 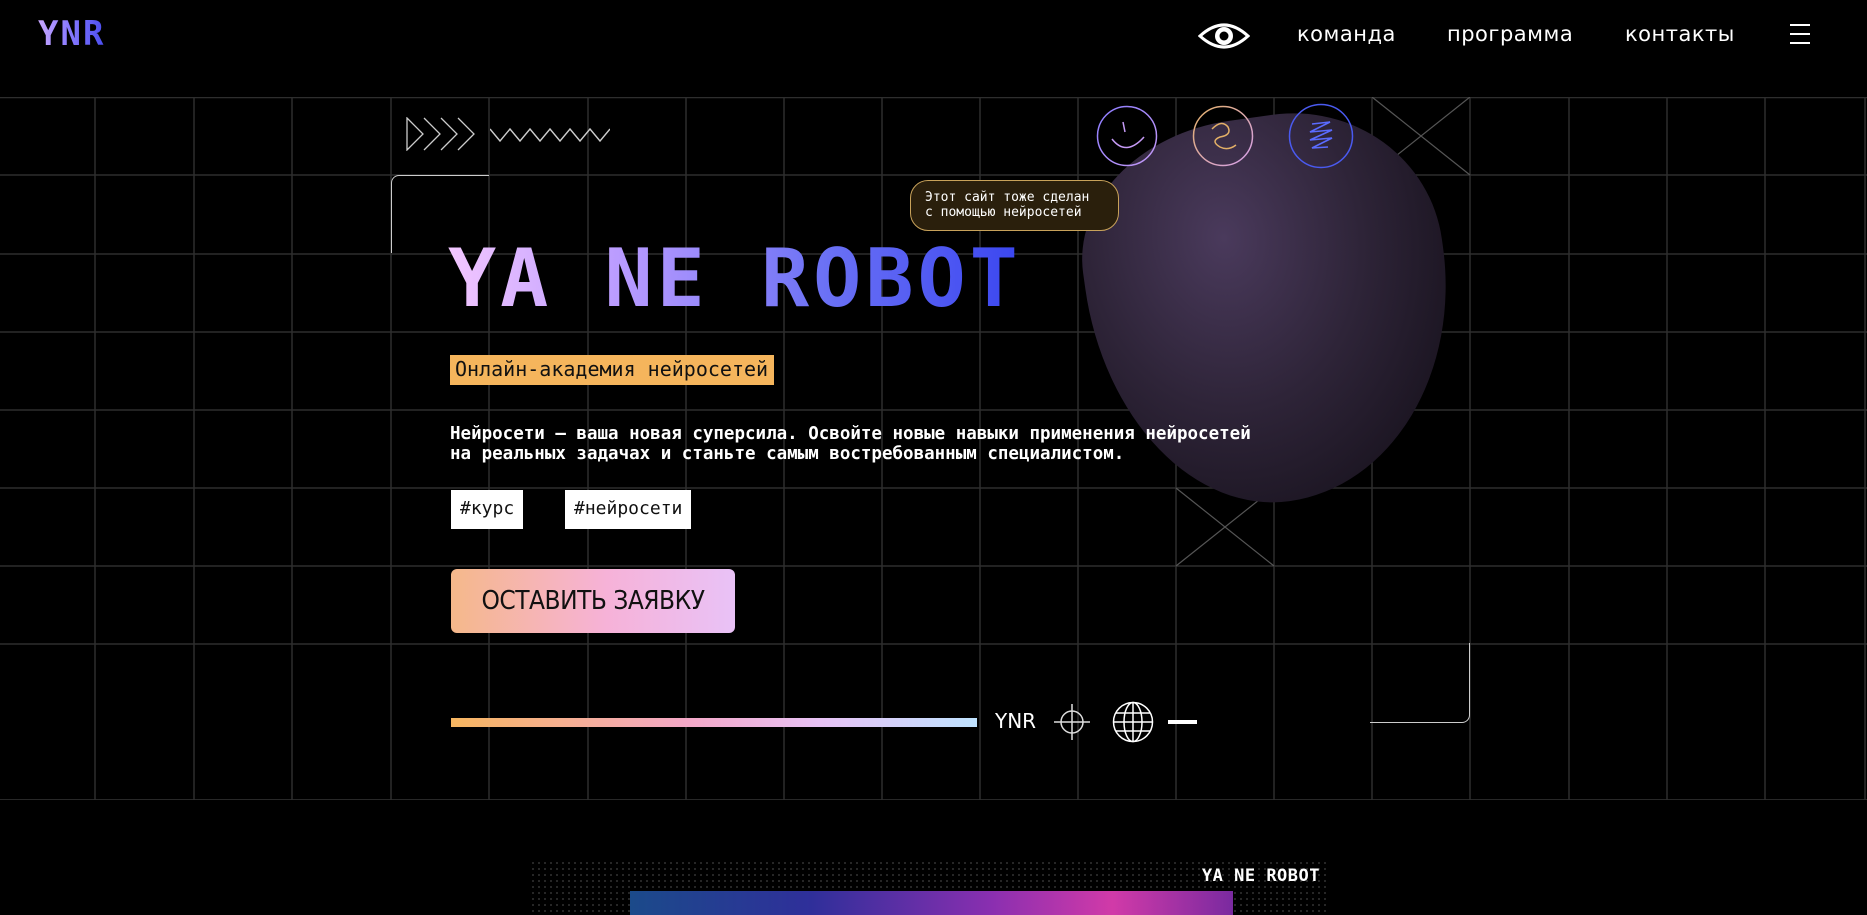 I want to click on squiggle-icon, so click(x=1223, y=136).